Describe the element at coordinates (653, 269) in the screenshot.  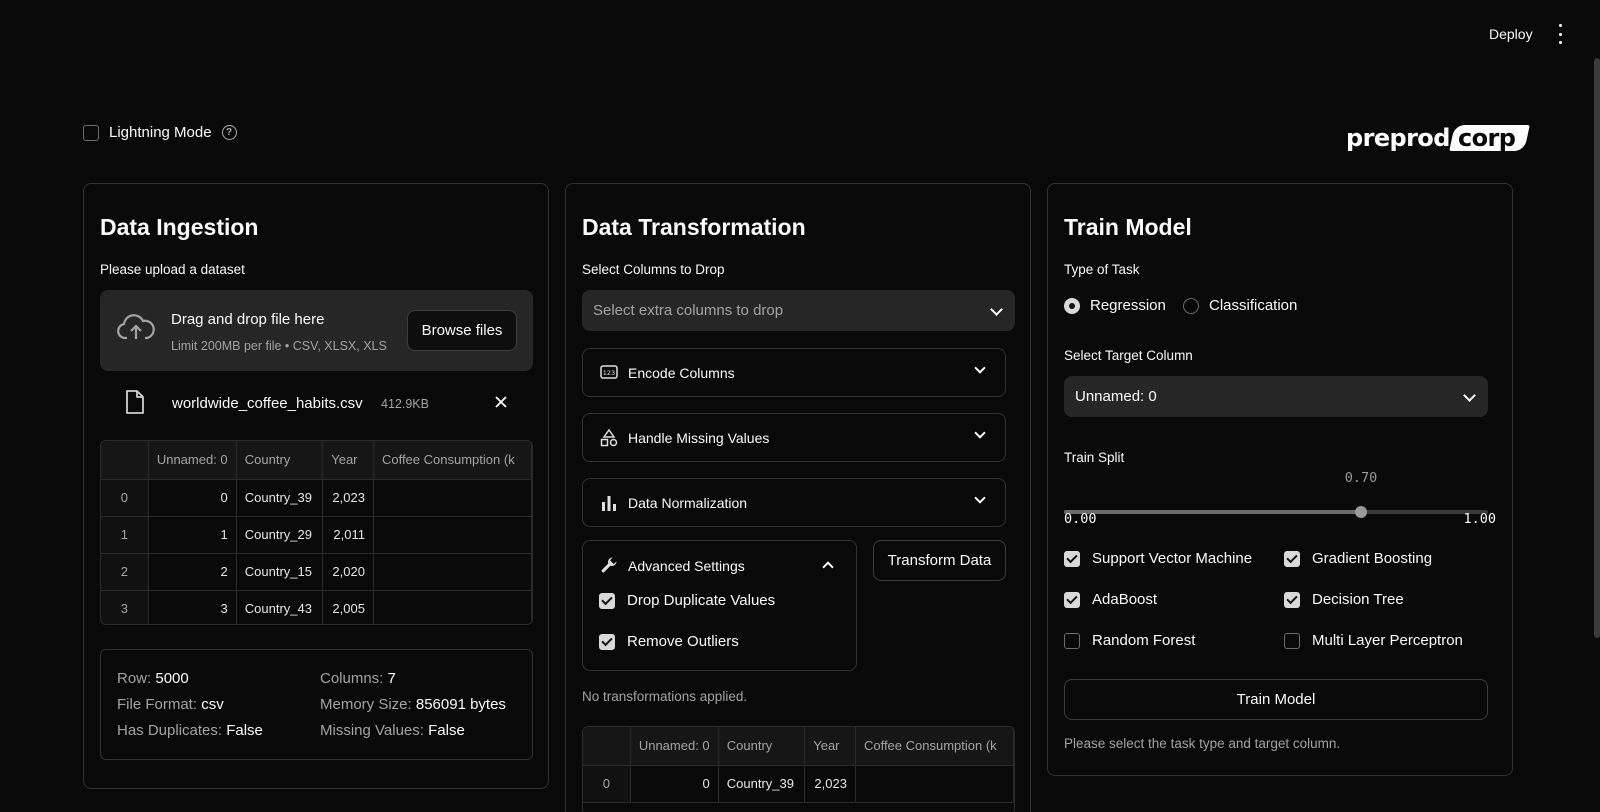
I see `drop-columns-label: Select Columns to Drop` at that location.